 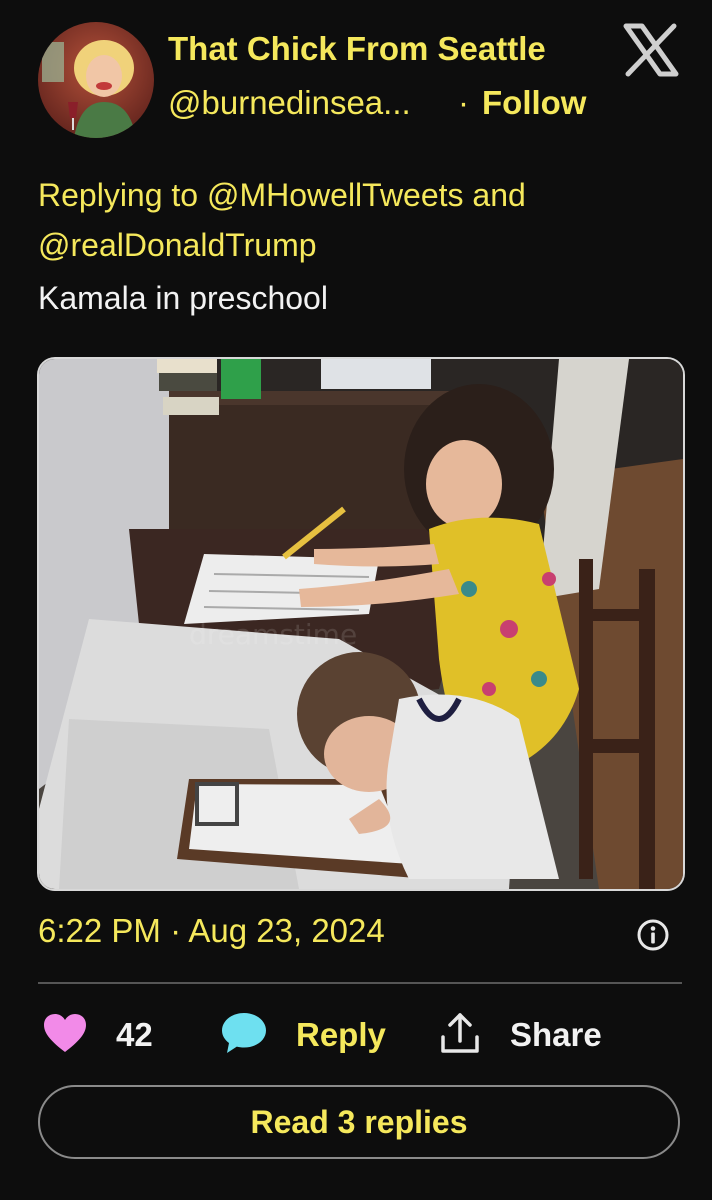 I want to click on info-icon, so click(x=653, y=935).